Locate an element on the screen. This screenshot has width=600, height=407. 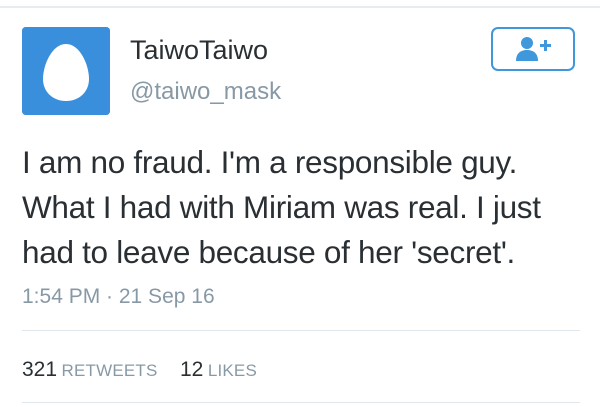
divider is located at coordinates (301, 330).